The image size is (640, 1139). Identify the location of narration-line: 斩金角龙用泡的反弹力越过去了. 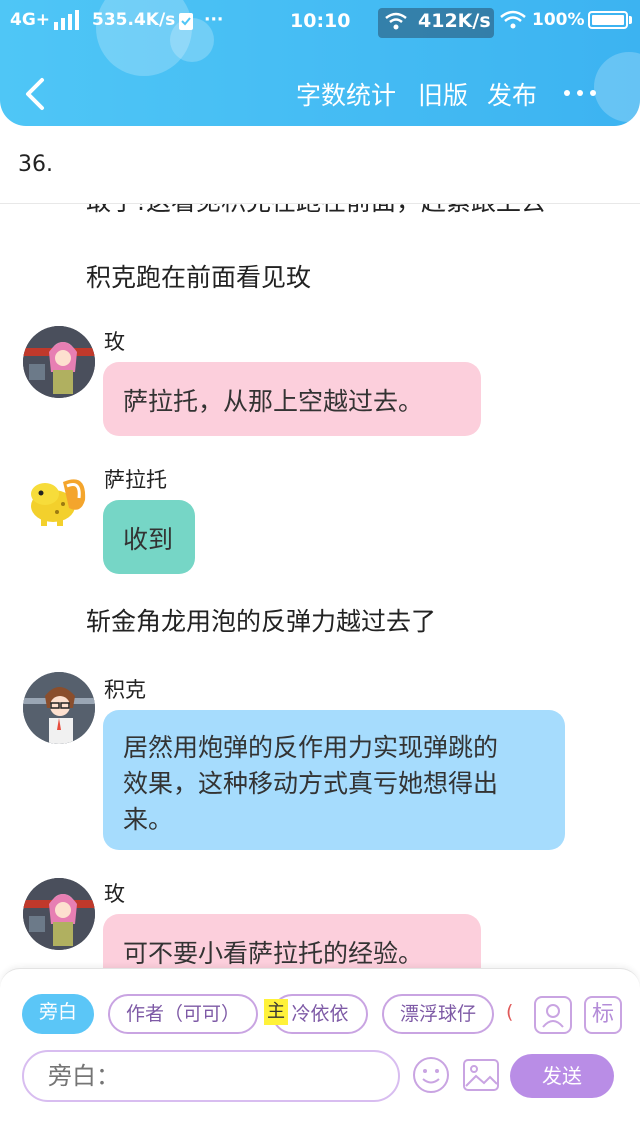
(261, 621).